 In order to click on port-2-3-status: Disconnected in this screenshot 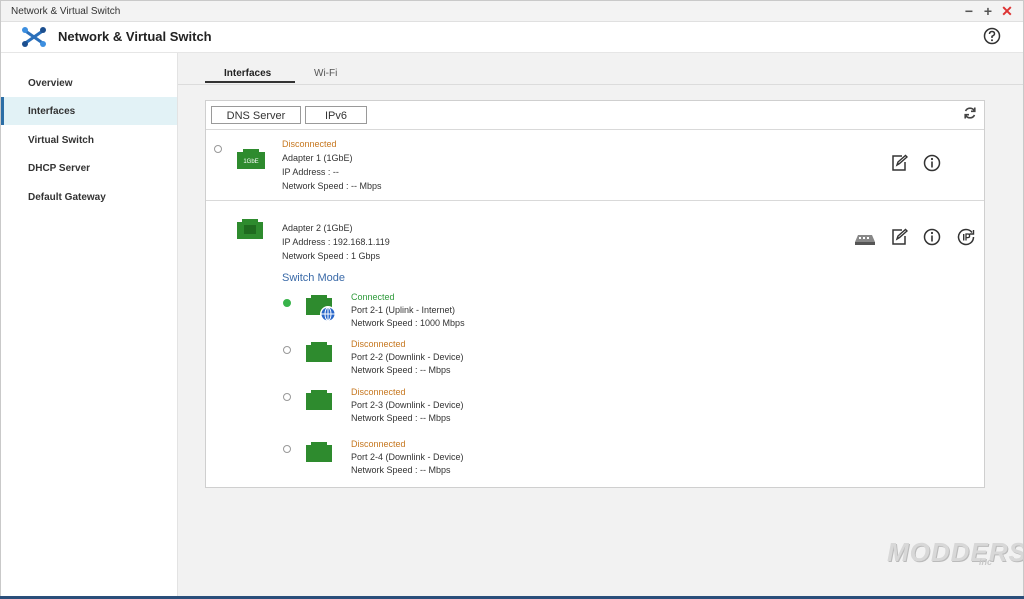, I will do `click(378, 392)`.